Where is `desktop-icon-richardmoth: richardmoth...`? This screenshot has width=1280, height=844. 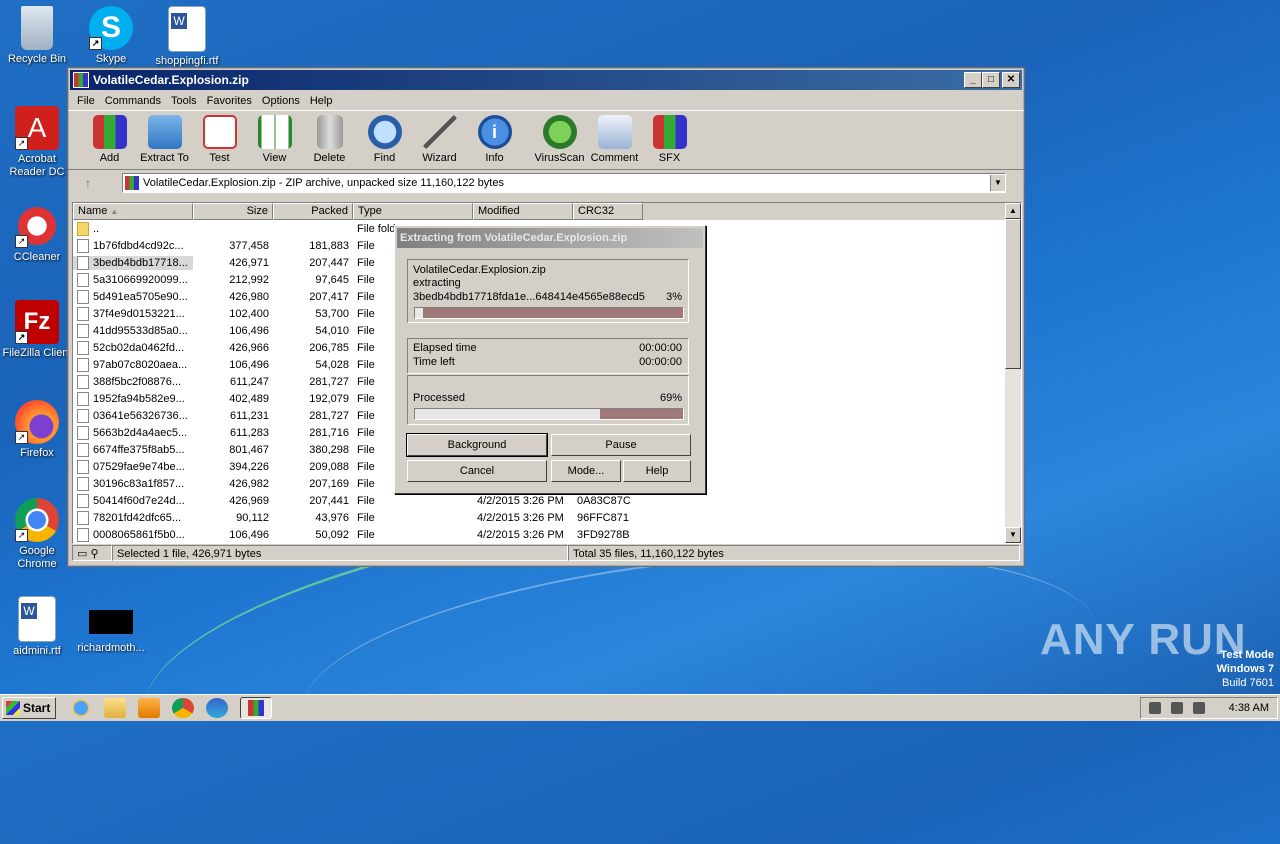 desktop-icon-richardmoth: richardmoth... is located at coordinates (111, 632).